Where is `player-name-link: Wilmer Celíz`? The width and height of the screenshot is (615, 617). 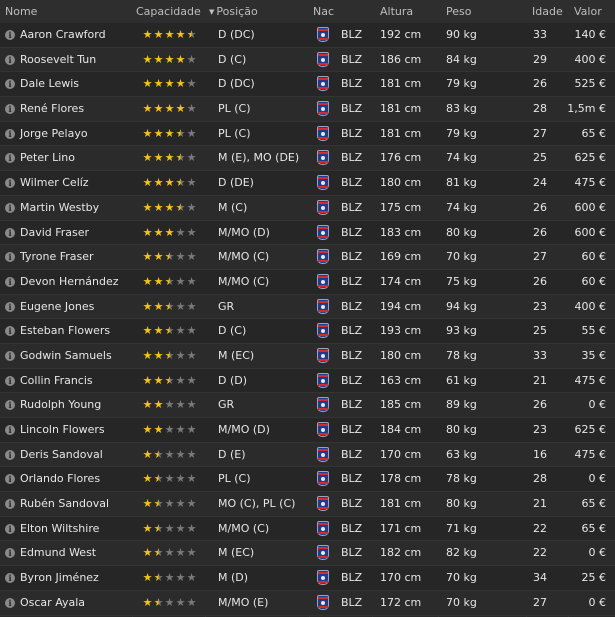 player-name-link: Wilmer Celíz is located at coordinates (54, 183).